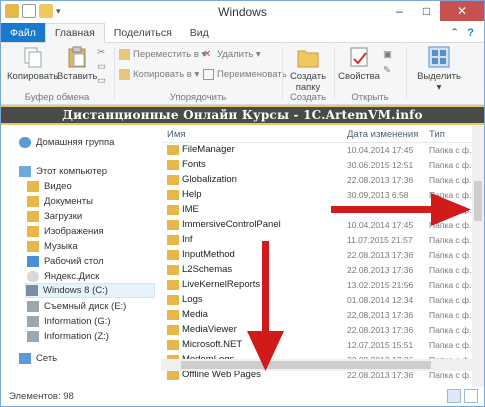  What do you see at coordinates (316, 150) in the screenshot?
I see `file-row: FileManager 10.04.2014 17:45 Папка с ф.` at bounding box center [316, 150].